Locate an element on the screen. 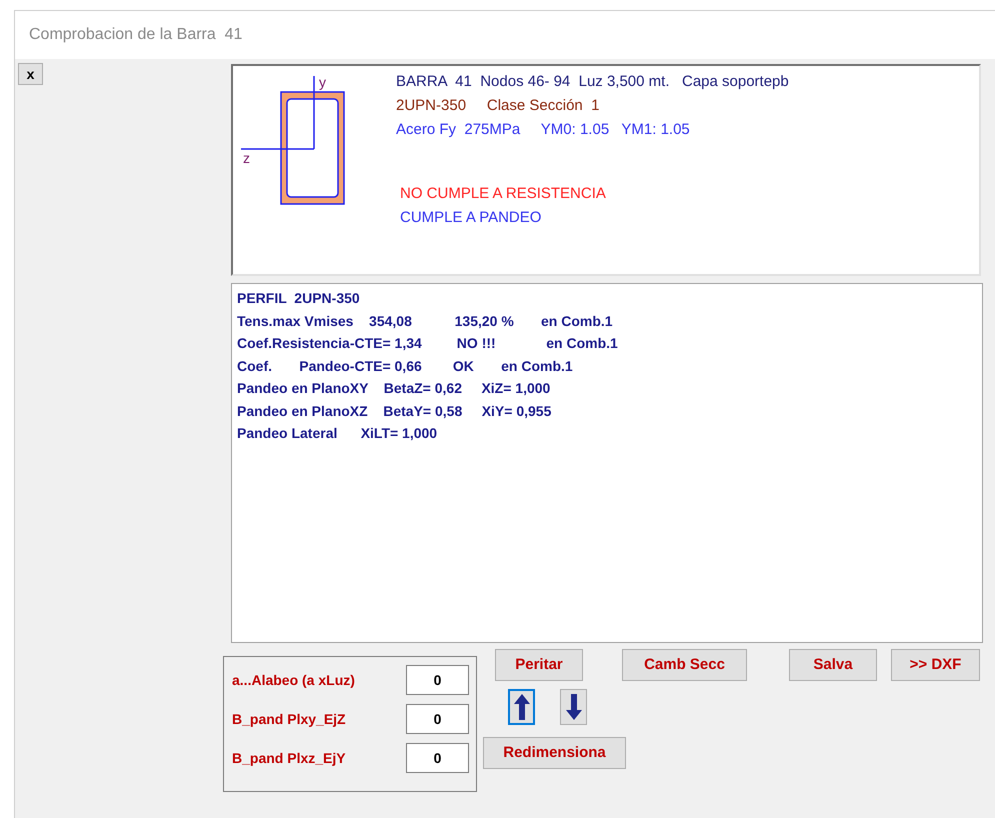  parameter-label: B_pand Plxy_EjZ is located at coordinates (289, 719).